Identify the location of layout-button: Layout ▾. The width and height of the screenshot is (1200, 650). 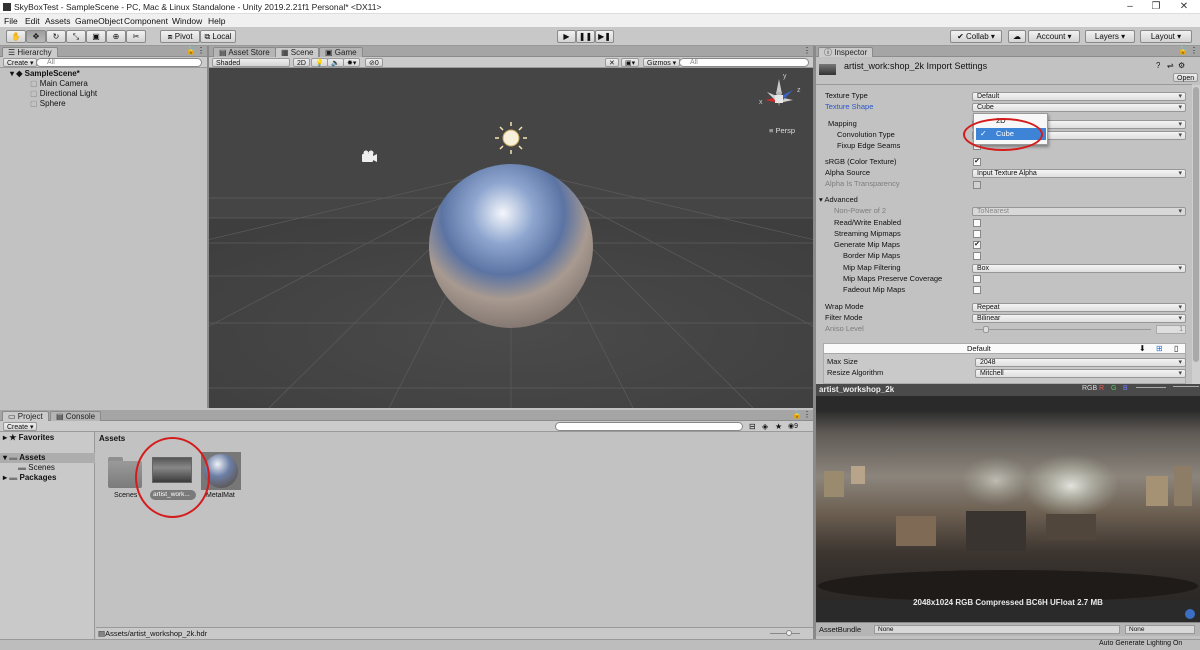
(1166, 36).